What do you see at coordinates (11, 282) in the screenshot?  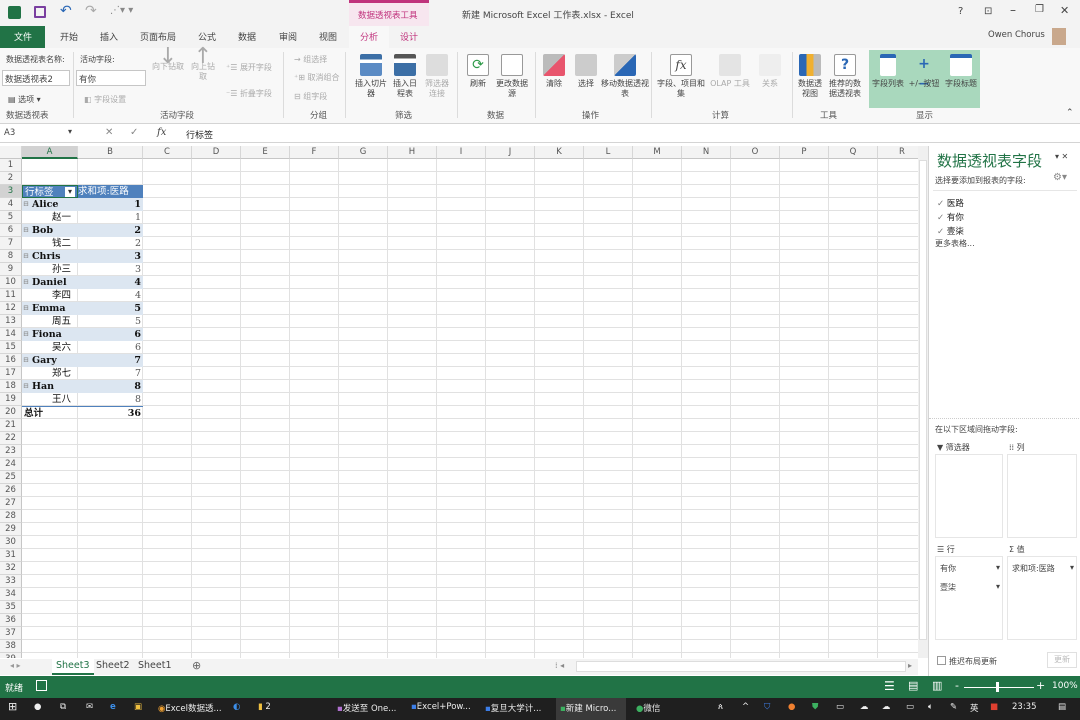 I see `row-header: 10` at bounding box center [11, 282].